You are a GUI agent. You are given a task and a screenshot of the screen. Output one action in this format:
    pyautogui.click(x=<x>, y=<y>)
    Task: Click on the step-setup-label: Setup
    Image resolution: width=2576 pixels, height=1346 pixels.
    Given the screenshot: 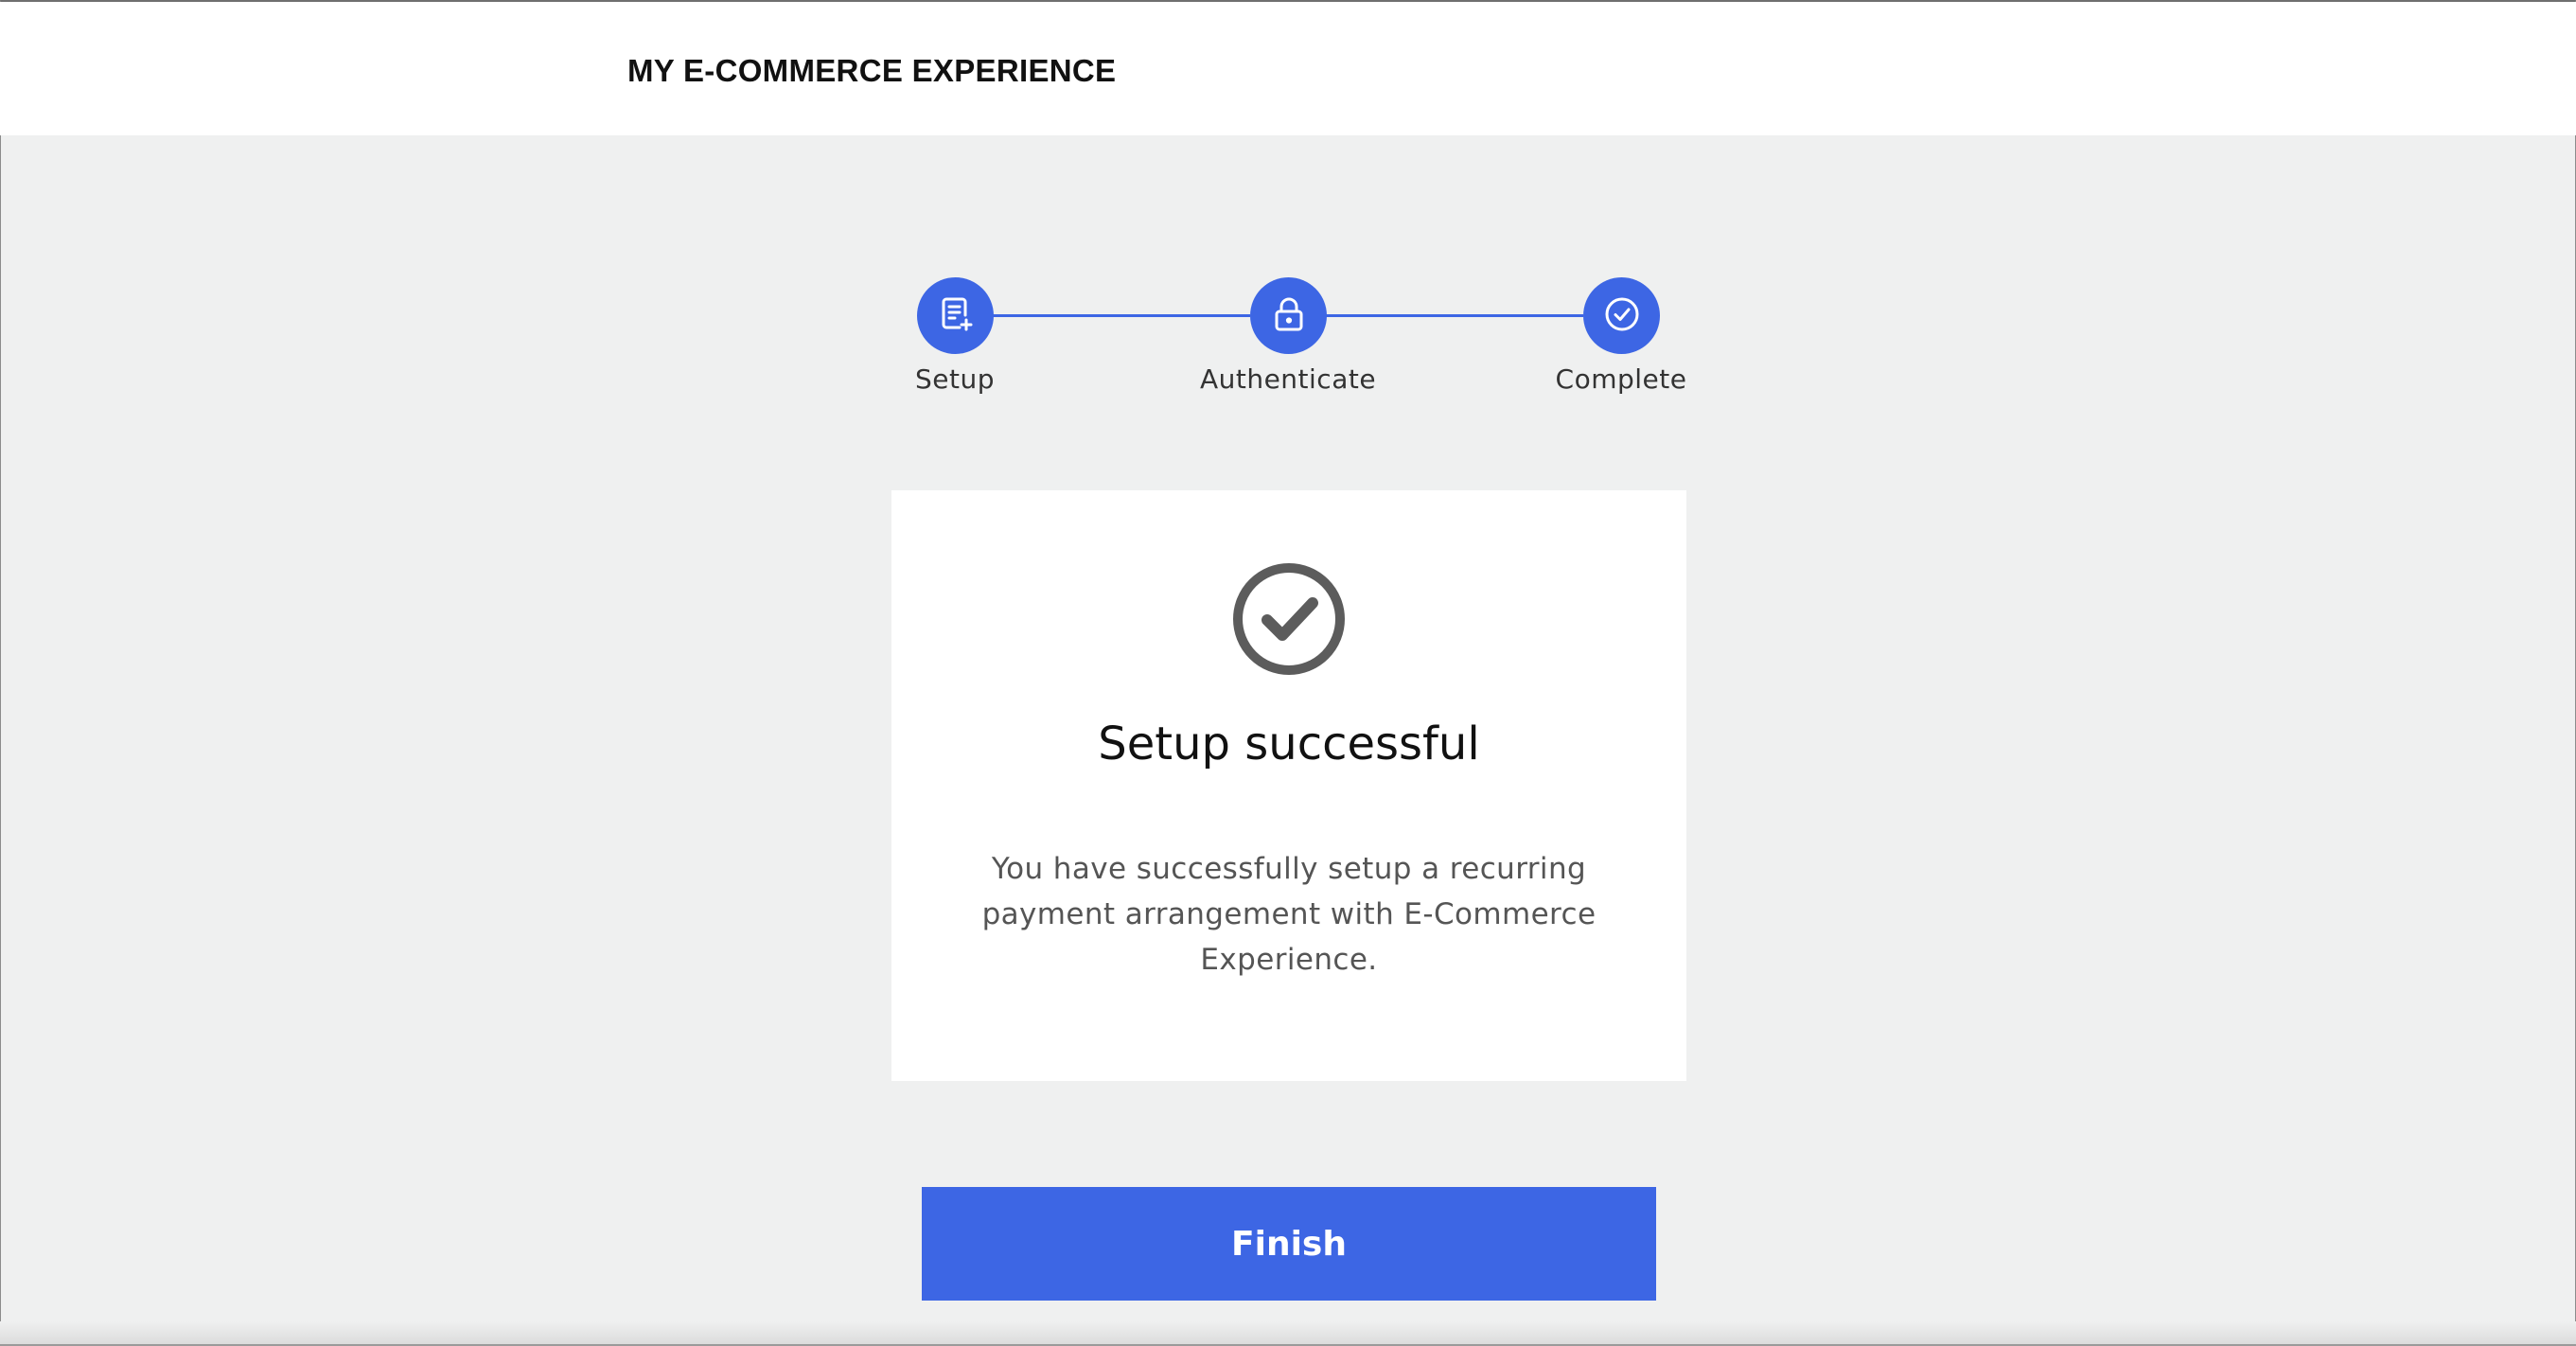 What is the action you would take?
    pyautogui.click(x=955, y=379)
    